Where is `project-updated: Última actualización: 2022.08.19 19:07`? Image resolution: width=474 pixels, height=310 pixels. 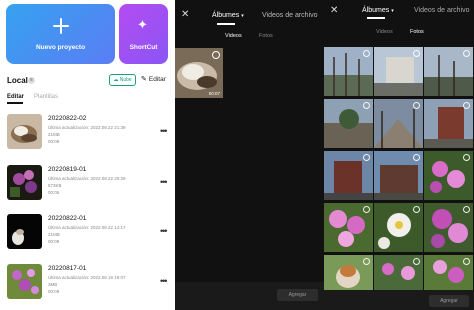
project-updated: Última actualización: 2022.08.19 19:07 is located at coordinates (87, 277).